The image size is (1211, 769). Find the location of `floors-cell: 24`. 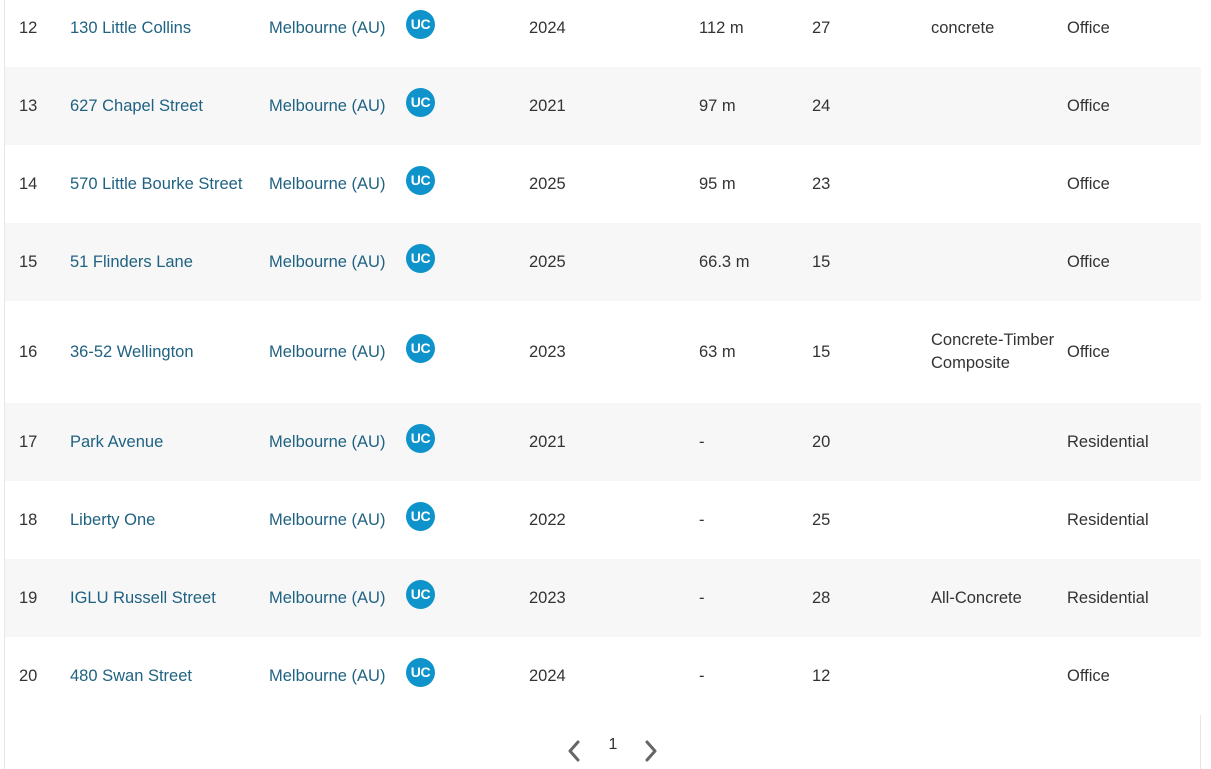

floors-cell: 24 is located at coordinates (821, 105).